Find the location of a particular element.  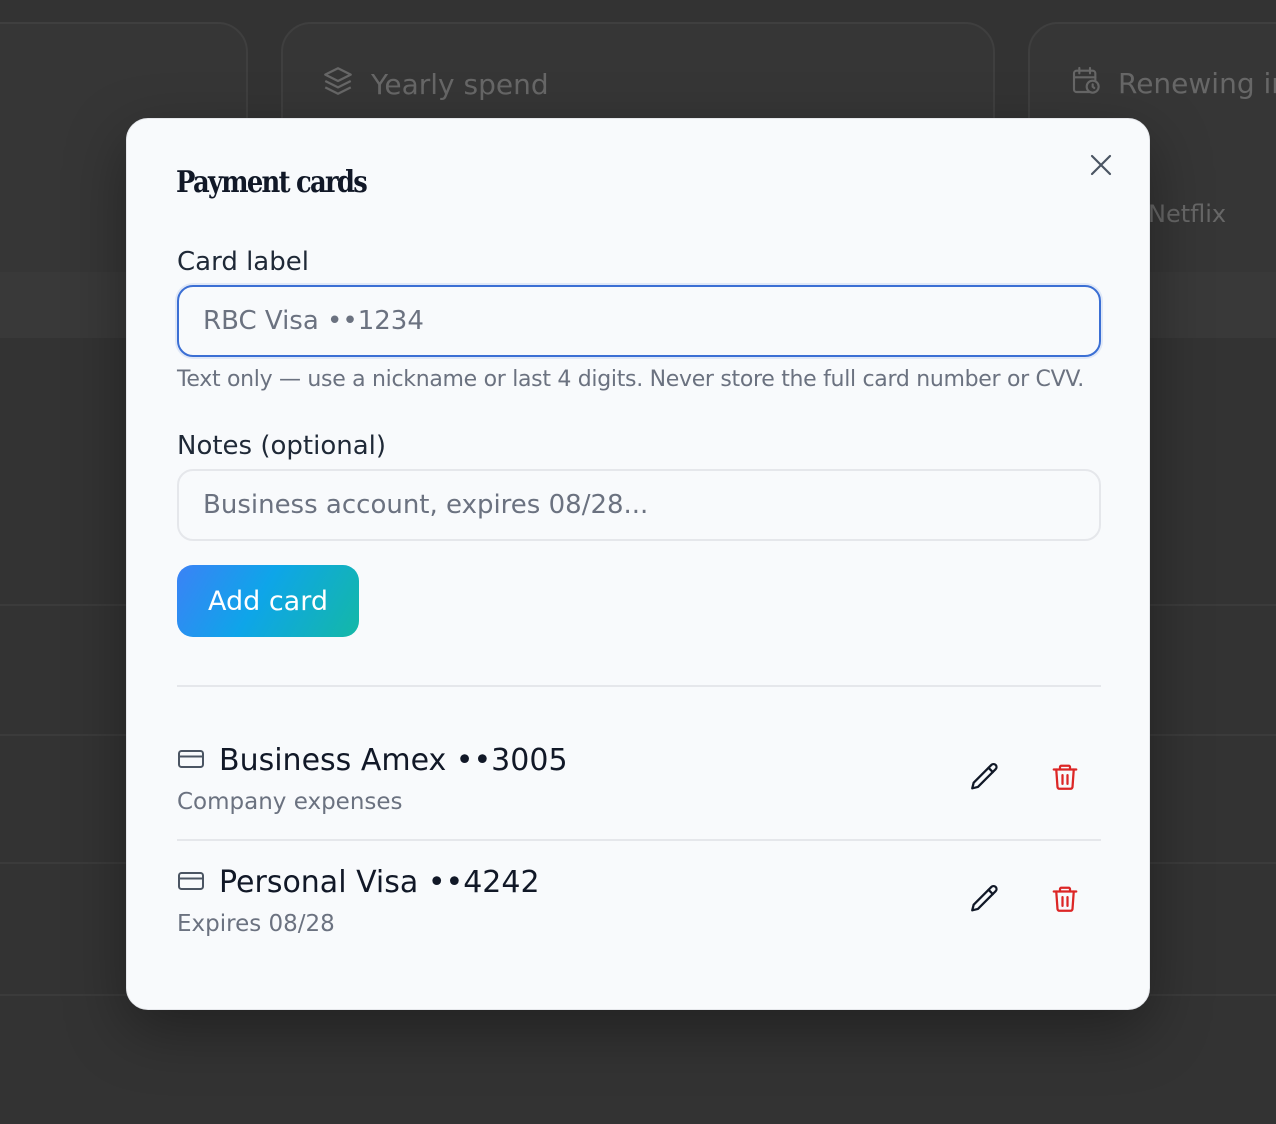

card-name: Personal Visa ••4242 is located at coordinates (379, 882).